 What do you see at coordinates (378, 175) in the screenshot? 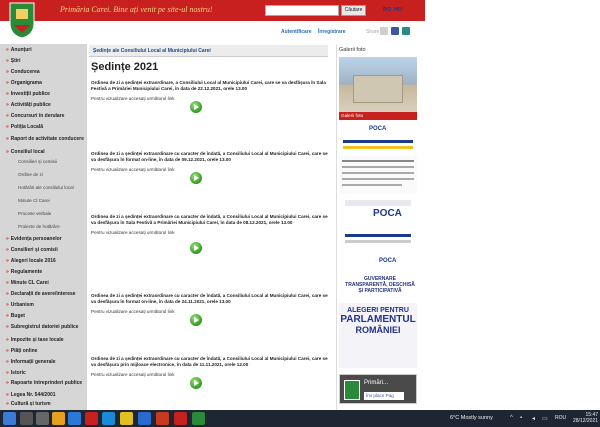
I see `info-notice-banner` at bounding box center [378, 175].